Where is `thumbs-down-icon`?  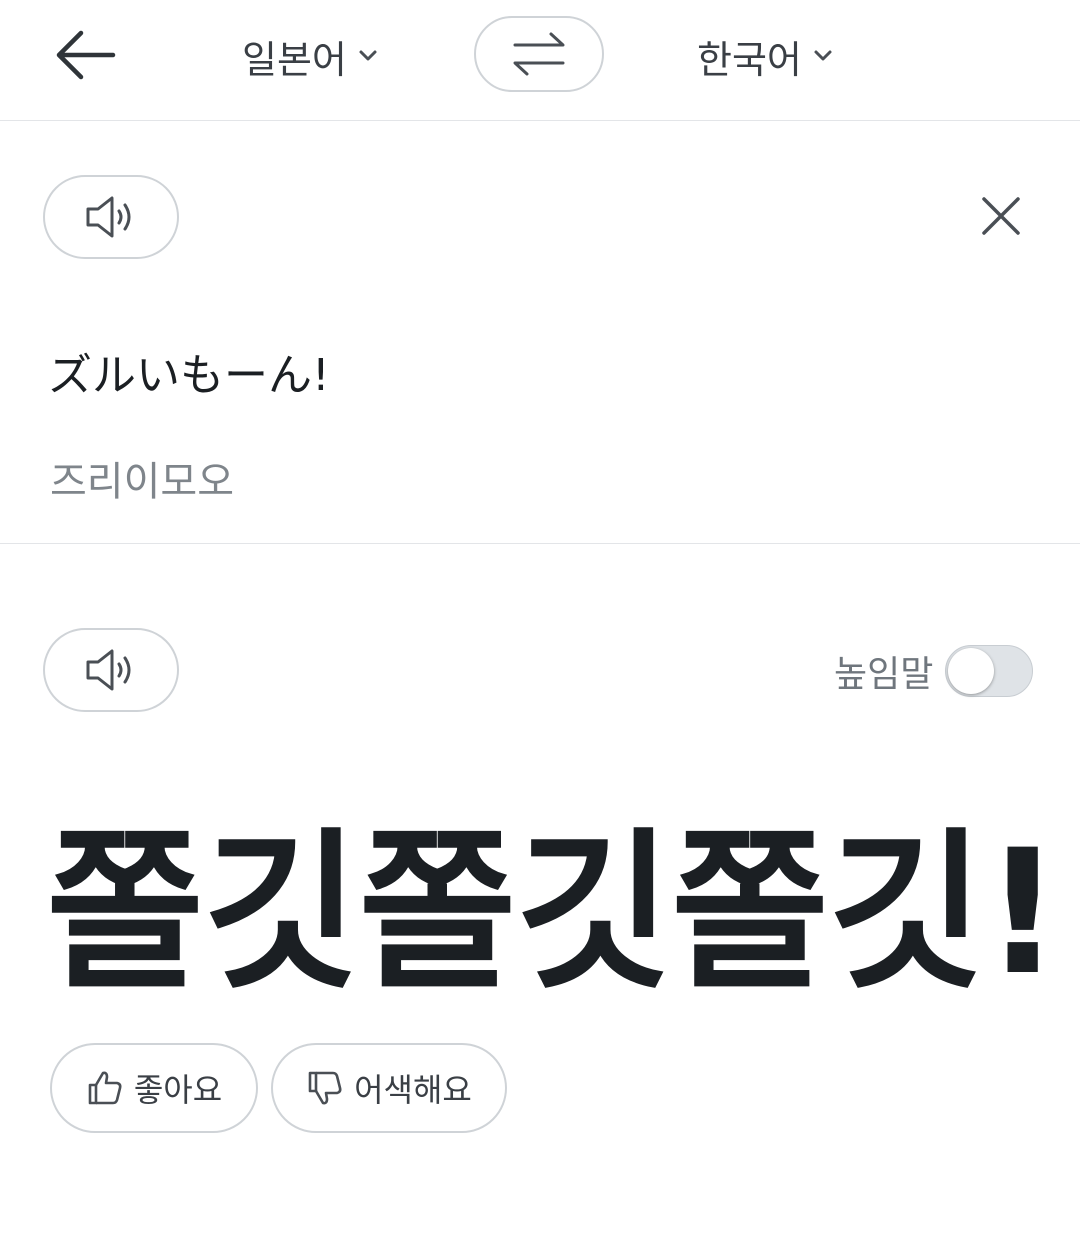 thumbs-down-icon is located at coordinates (325, 1088).